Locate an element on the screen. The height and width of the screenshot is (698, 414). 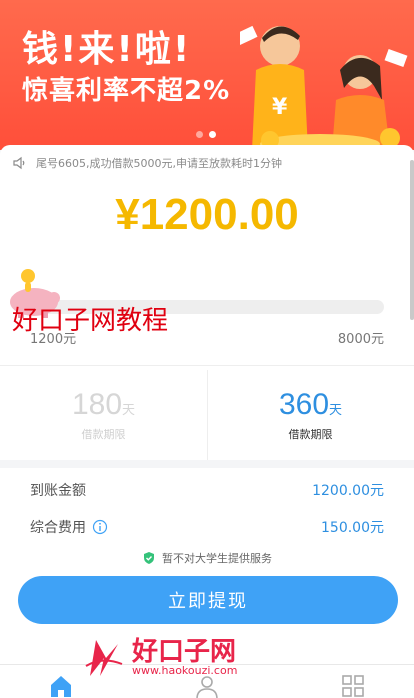
banner-headline: 钱!来!啦! is located at coordinates (107, 49).